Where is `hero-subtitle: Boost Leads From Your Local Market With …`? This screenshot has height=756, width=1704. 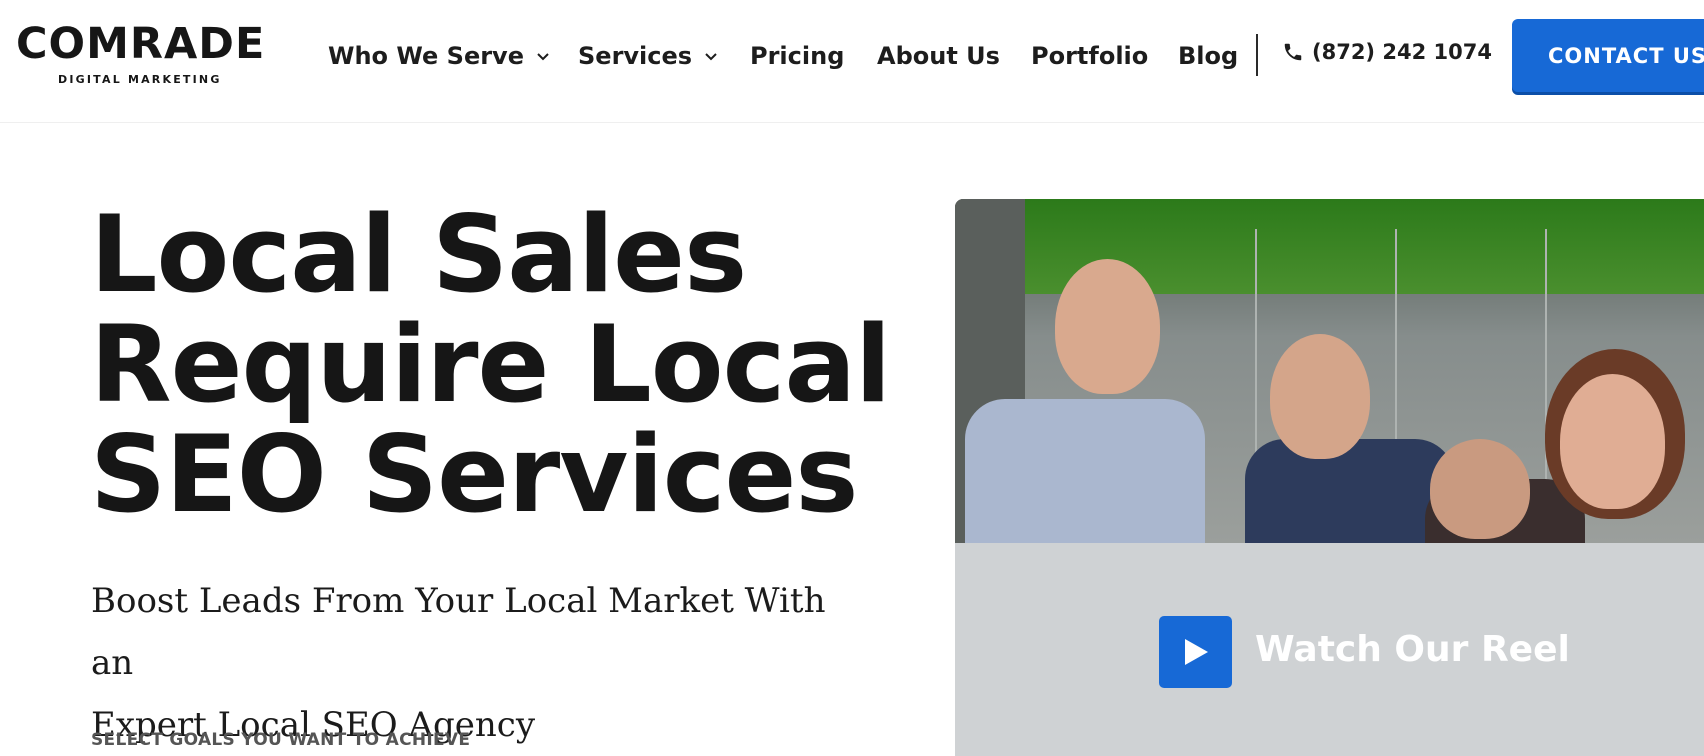 hero-subtitle: Boost Leads From Your Local Market With … is located at coordinates (481, 663).